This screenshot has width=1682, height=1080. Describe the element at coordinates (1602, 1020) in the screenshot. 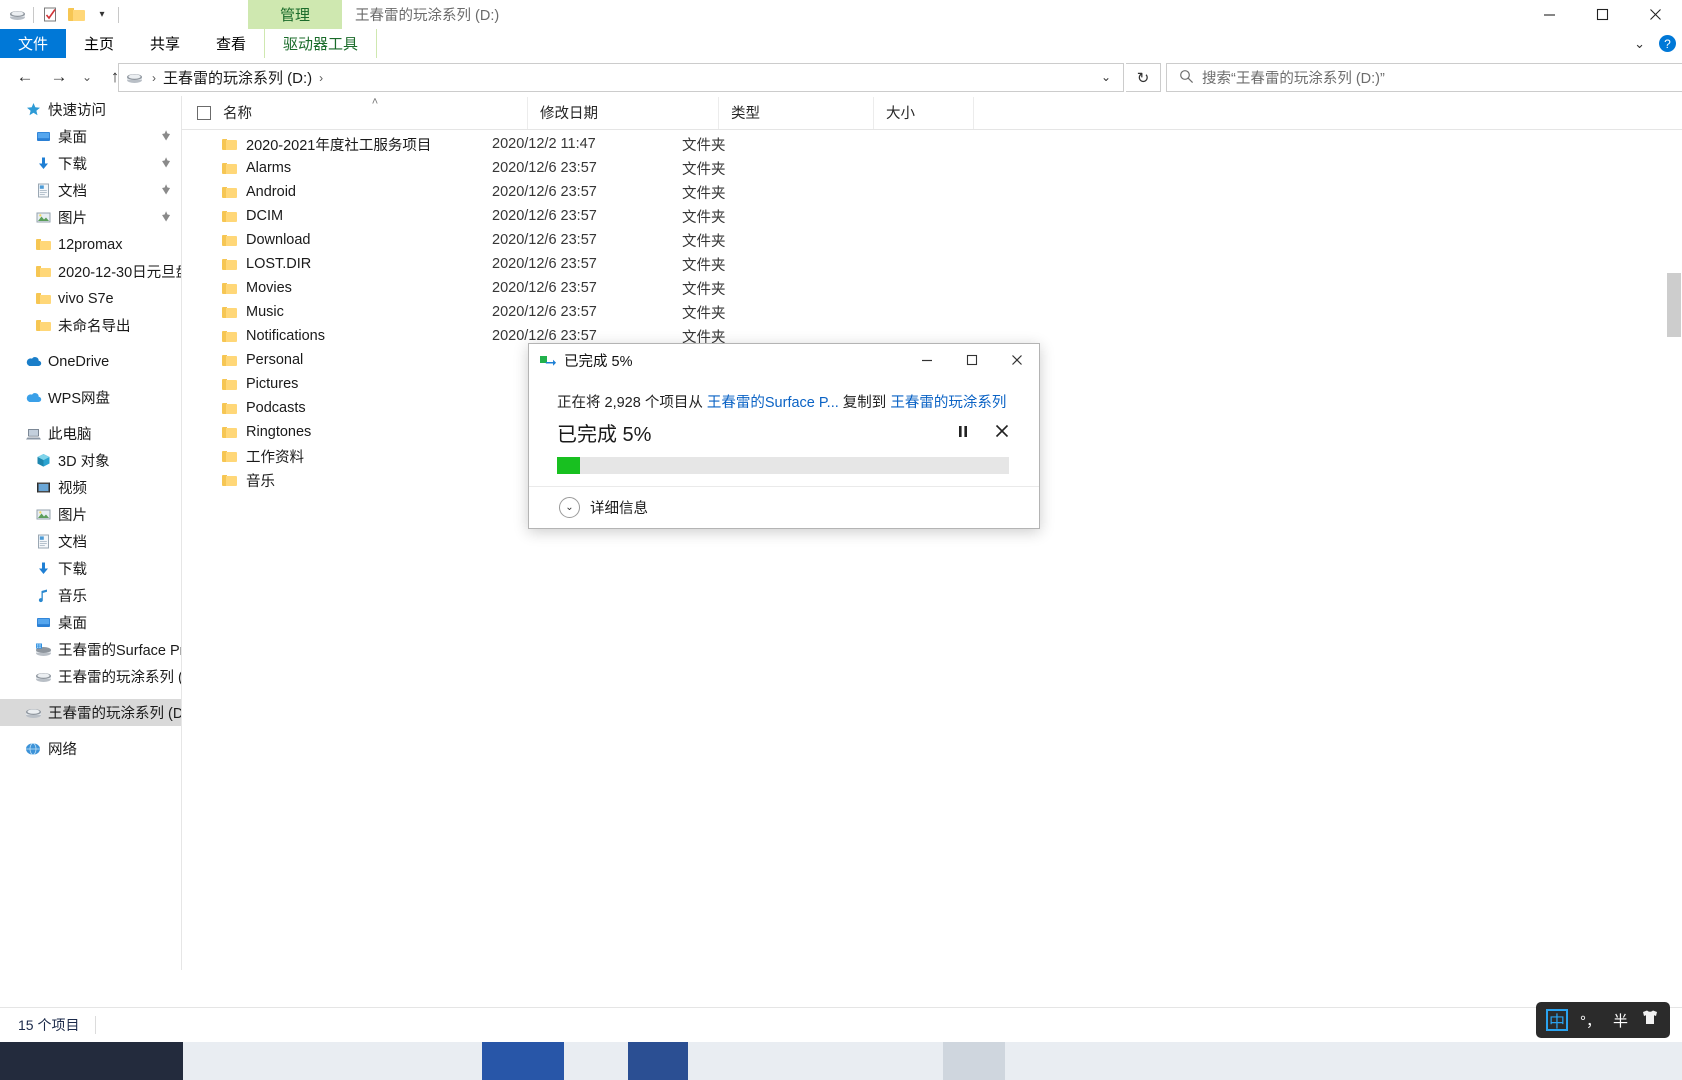

I see `ime-toolbar: 中 °， 半` at that location.